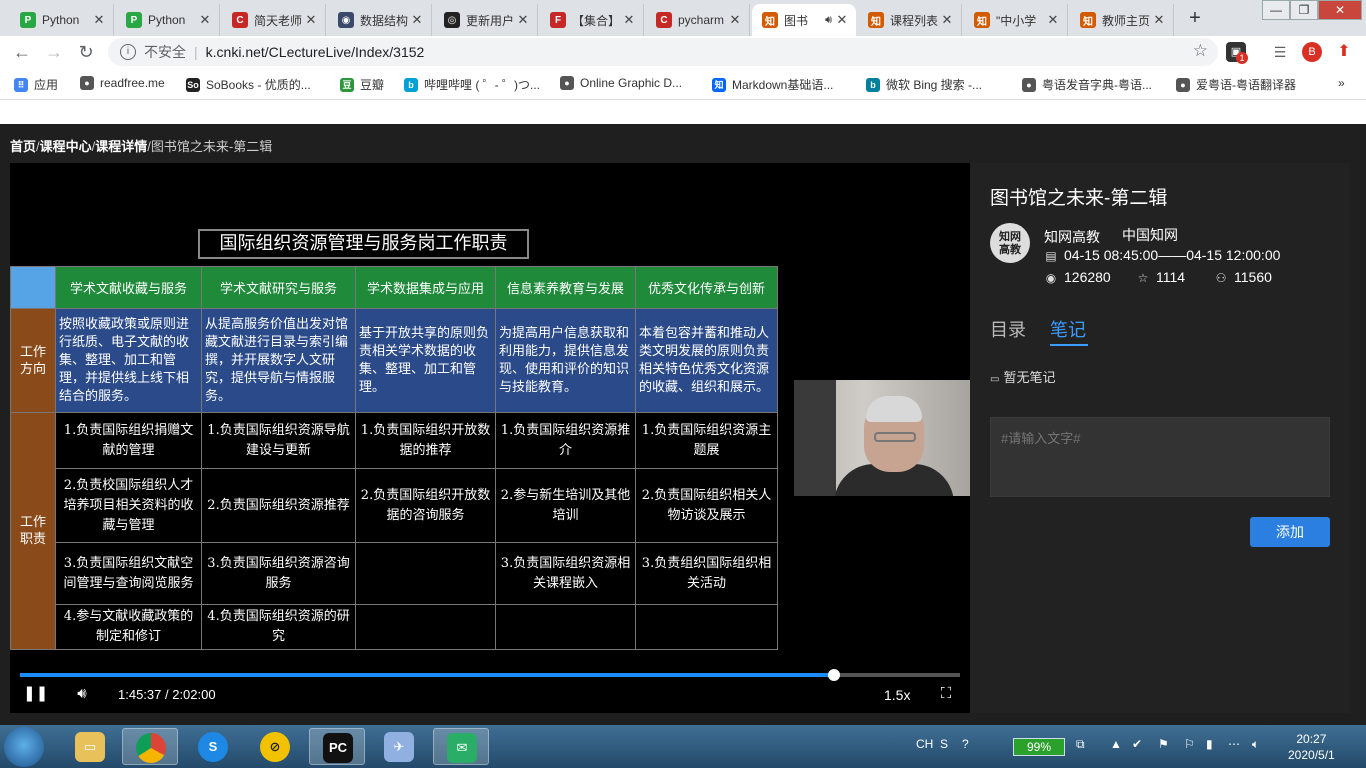 The height and width of the screenshot is (768, 1366). What do you see at coordinates (1160, 277) in the screenshot?
I see `stars-count: ☆ 1114` at bounding box center [1160, 277].